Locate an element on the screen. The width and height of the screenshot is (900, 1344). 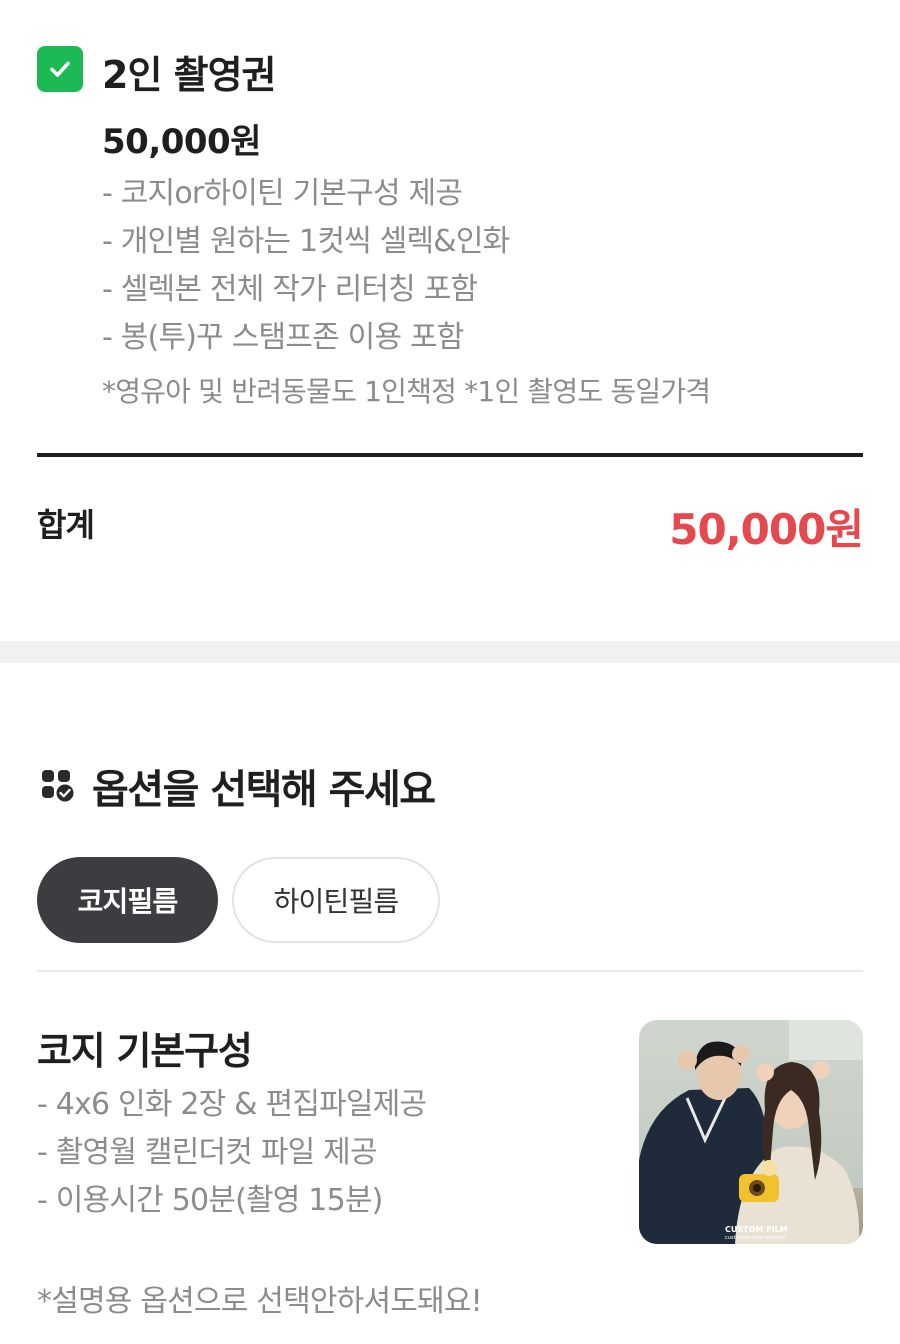
options-heading: 옵션을 선택해 주세요 is located at coordinates (238, 786).